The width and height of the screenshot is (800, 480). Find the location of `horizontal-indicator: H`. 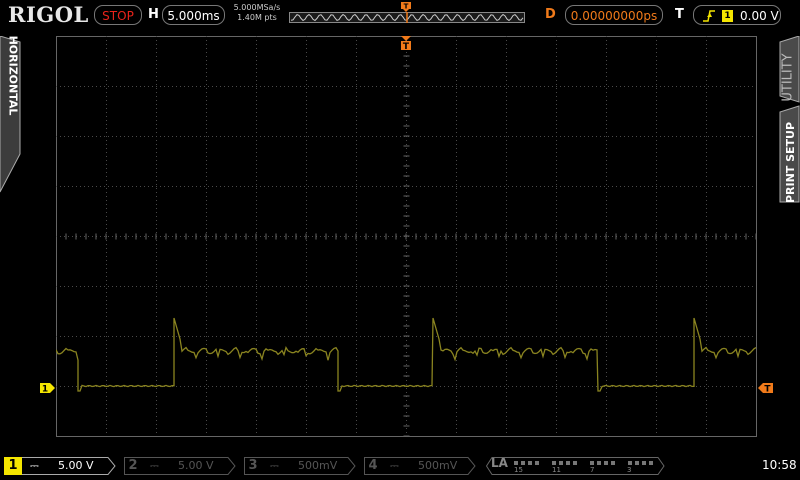

horizontal-indicator: H is located at coordinates (153, 14).